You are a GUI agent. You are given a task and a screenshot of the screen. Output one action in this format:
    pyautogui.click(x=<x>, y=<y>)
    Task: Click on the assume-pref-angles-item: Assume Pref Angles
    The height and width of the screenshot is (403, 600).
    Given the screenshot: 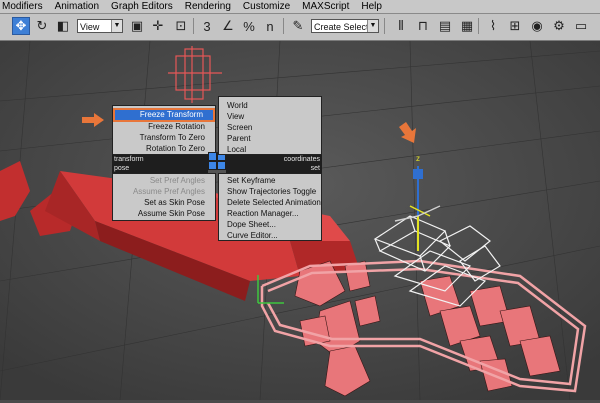 What is the action you would take?
    pyautogui.click(x=168, y=191)
    